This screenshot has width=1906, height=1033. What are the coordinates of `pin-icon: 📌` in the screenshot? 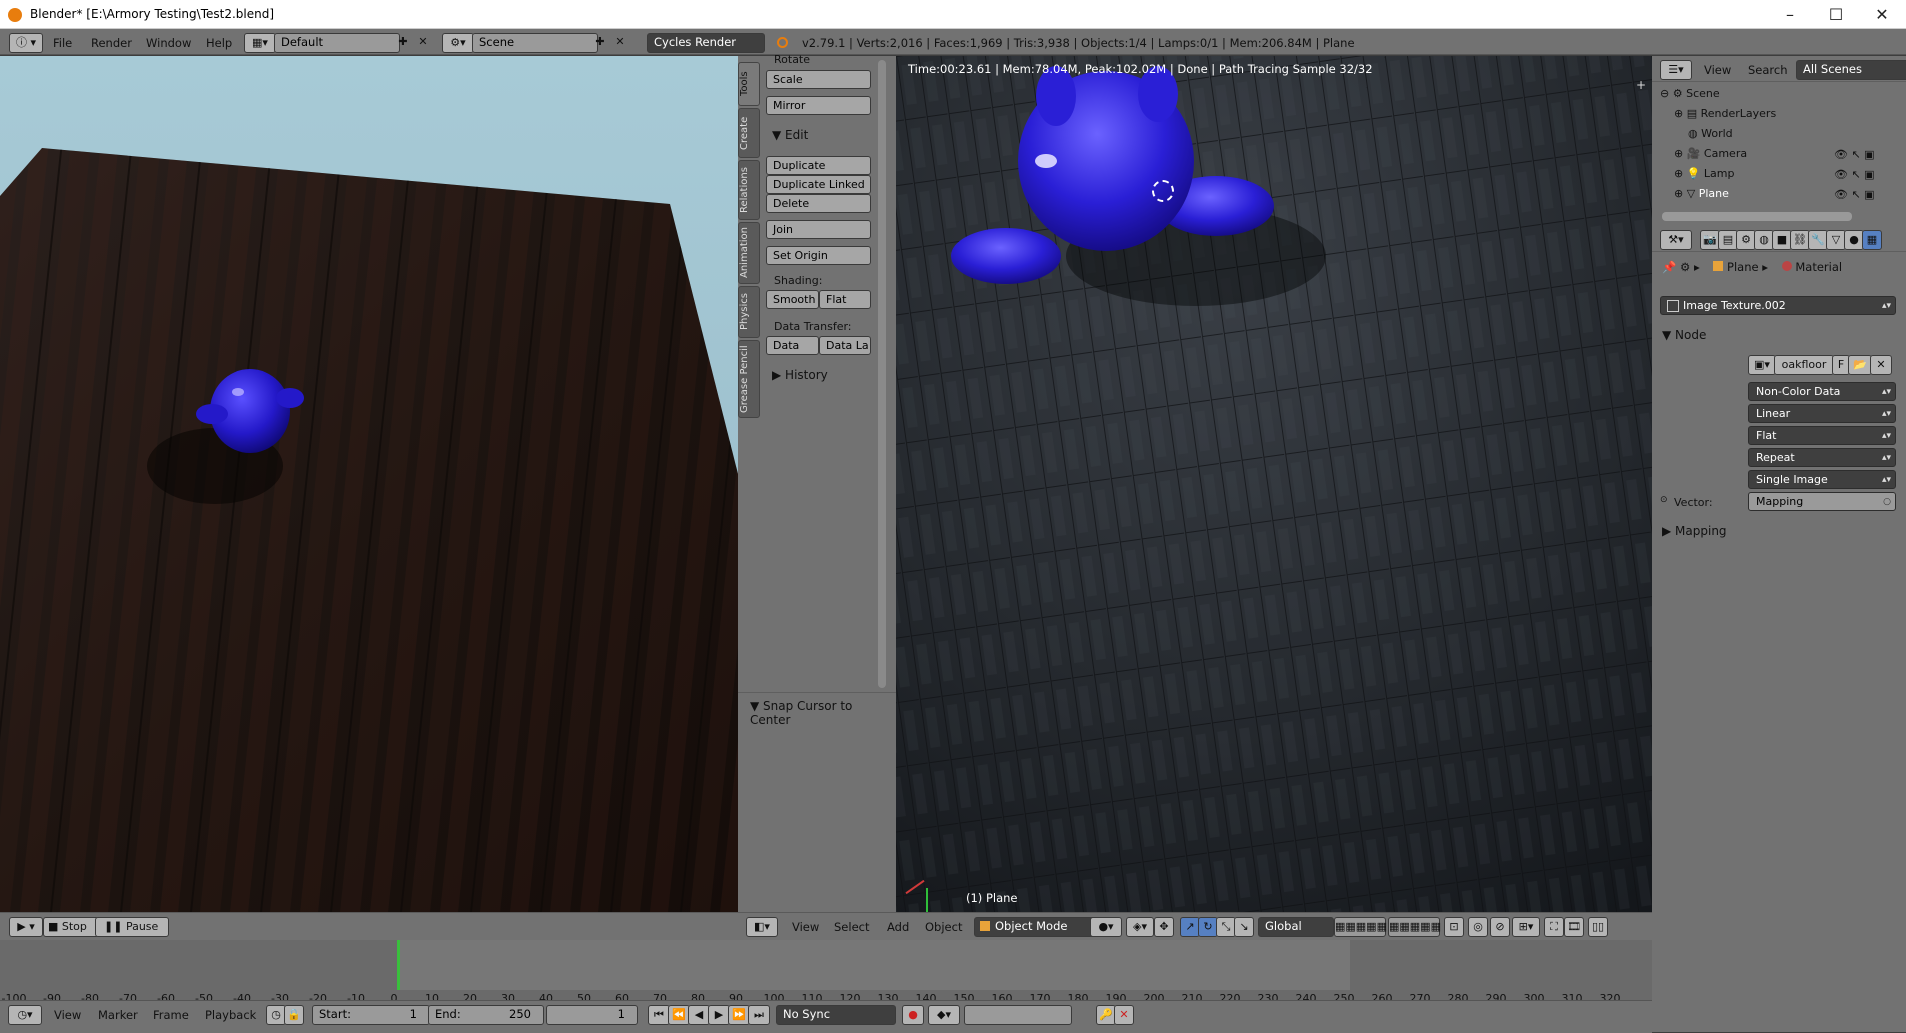 It's located at (1669, 267).